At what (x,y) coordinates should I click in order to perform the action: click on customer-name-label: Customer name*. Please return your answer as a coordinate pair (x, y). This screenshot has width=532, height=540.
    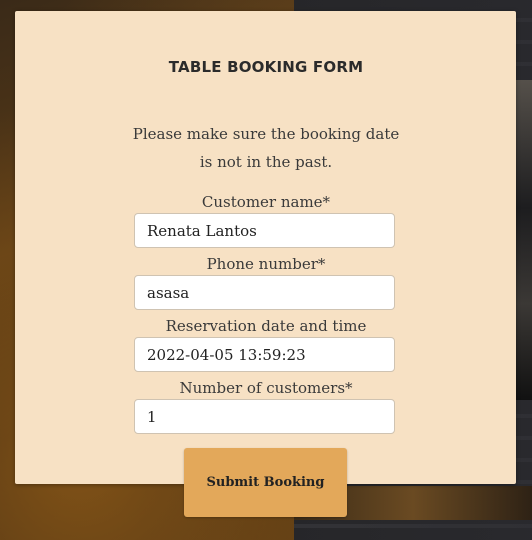
    Looking at the image, I should click on (266, 202).